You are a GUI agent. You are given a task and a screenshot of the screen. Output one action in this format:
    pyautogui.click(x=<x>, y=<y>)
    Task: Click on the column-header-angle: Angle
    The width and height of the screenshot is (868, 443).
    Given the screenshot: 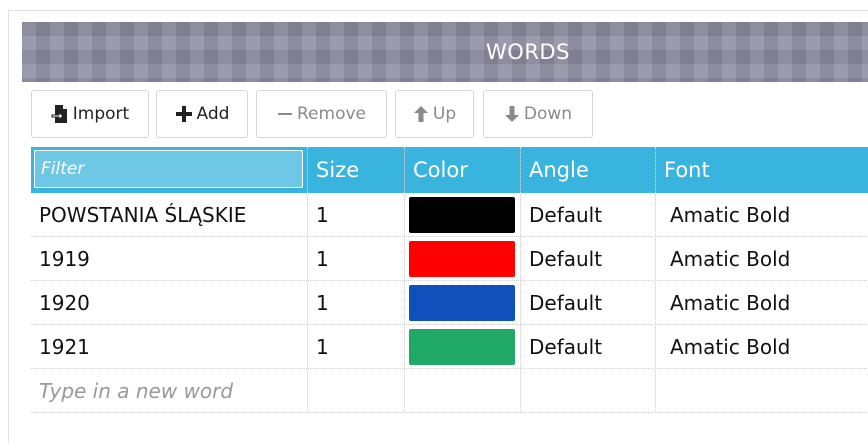 What is the action you would take?
    pyautogui.click(x=588, y=170)
    